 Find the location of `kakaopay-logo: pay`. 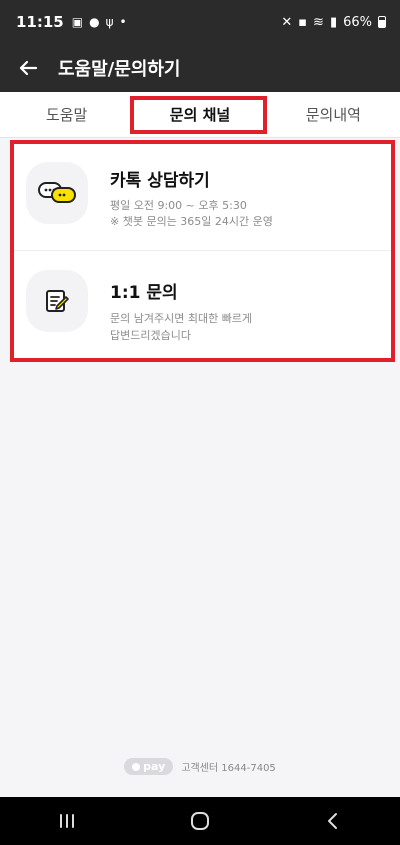

kakaopay-logo: pay is located at coordinates (149, 766).